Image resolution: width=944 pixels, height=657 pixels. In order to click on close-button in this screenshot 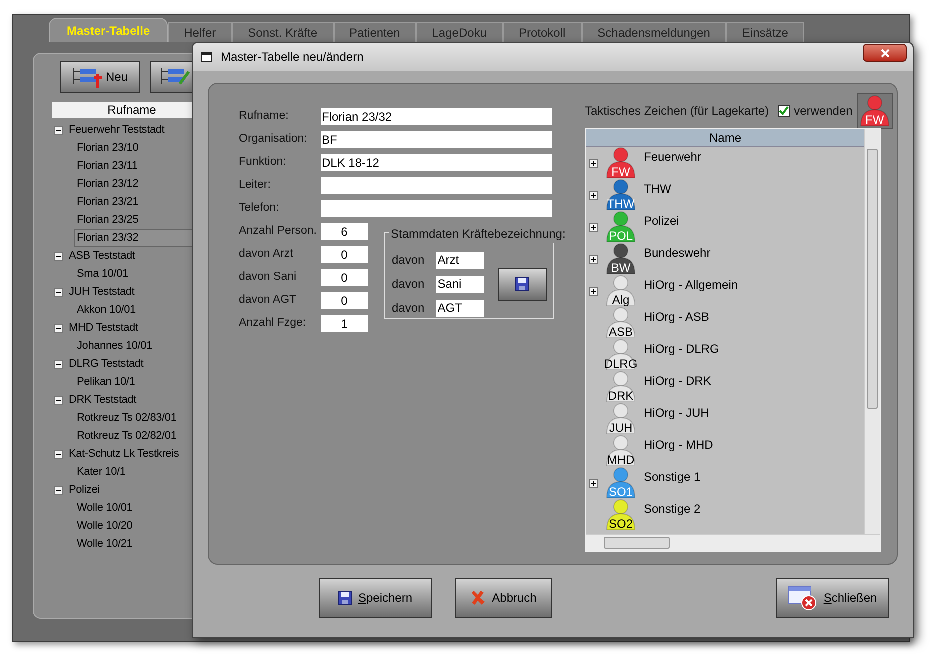, I will do `click(885, 53)`.